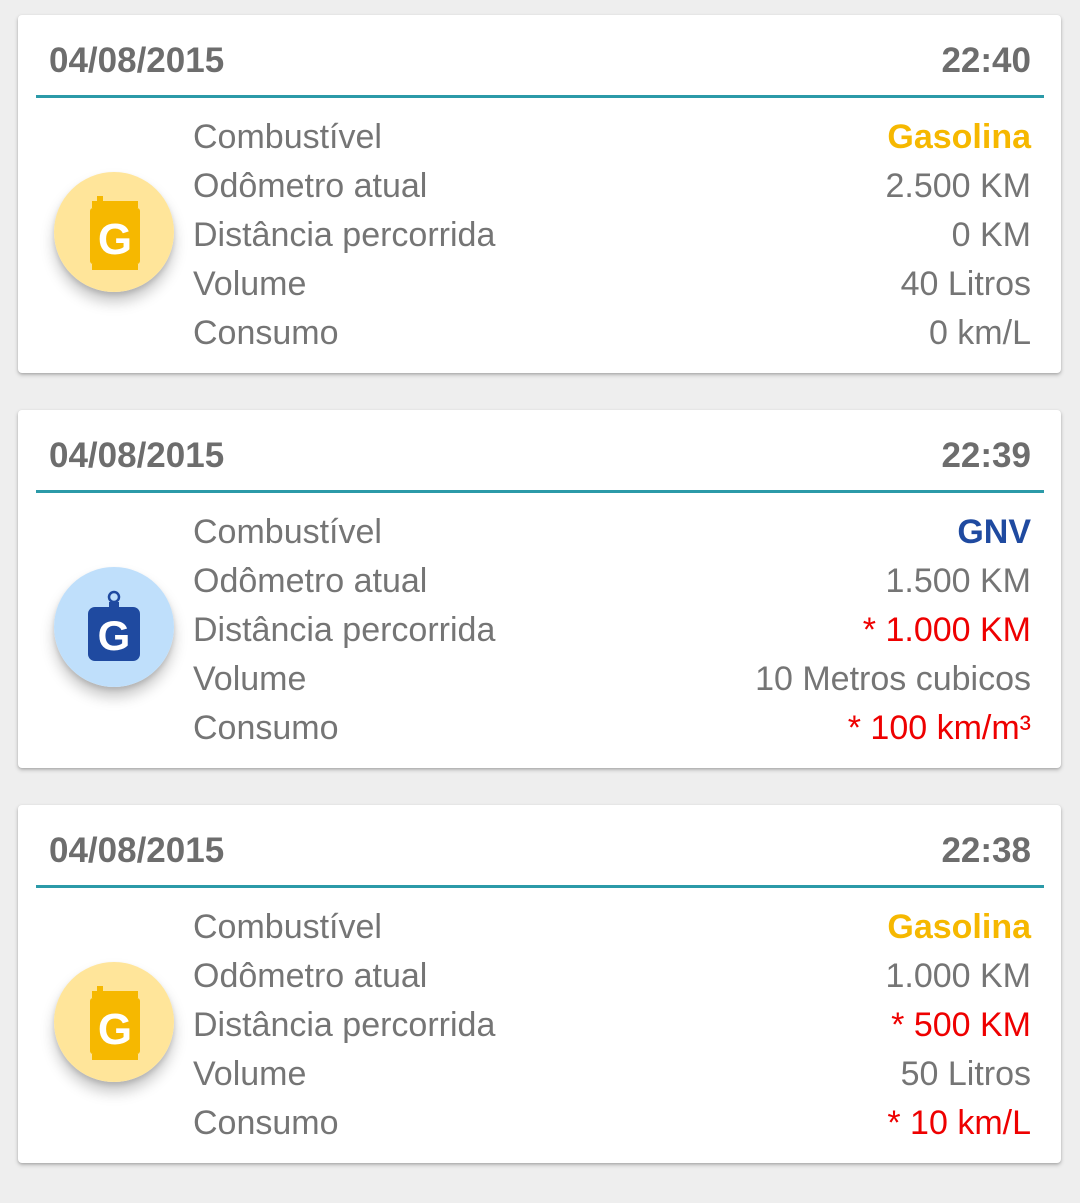 The height and width of the screenshot is (1203, 1080). What do you see at coordinates (612, 584) in the screenshot?
I see `odometer-row: Odômetro atual 1.500 KM` at bounding box center [612, 584].